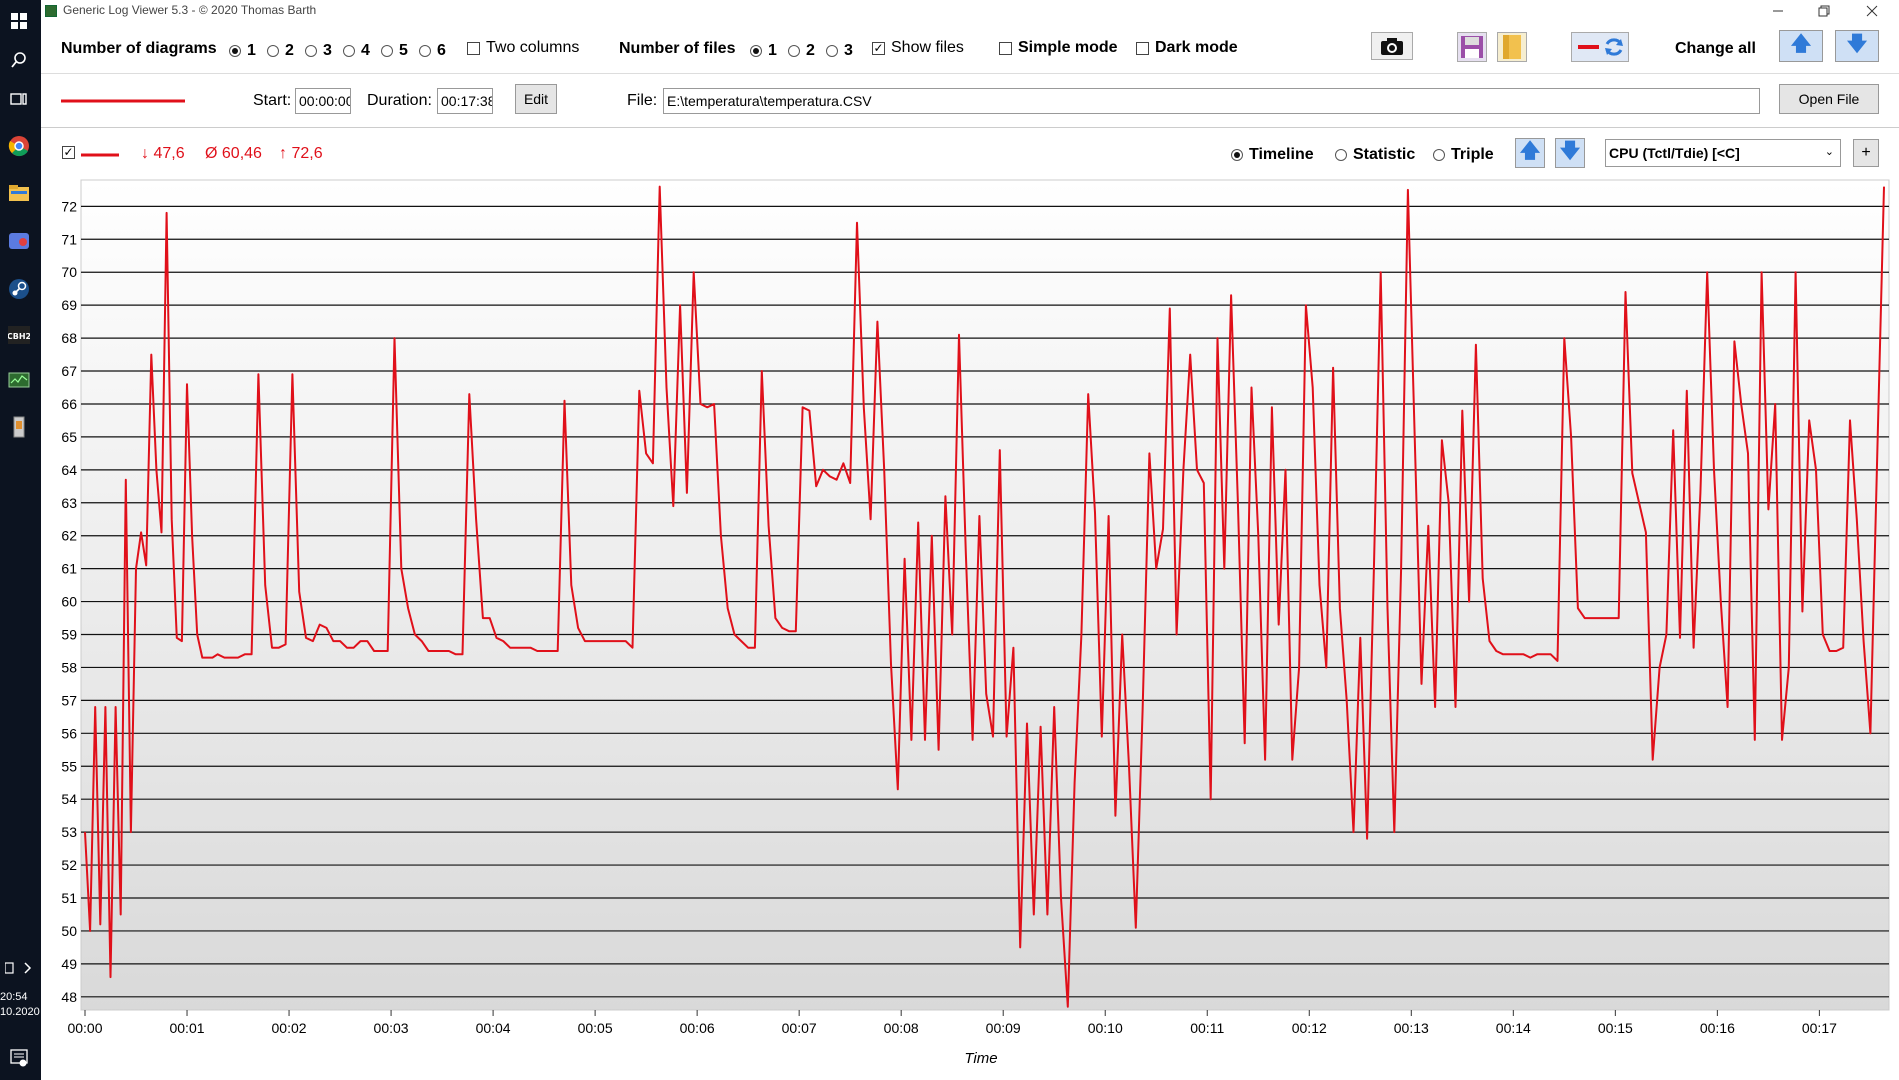  What do you see at coordinates (642, 100) in the screenshot?
I see `file-label: File:` at bounding box center [642, 100].